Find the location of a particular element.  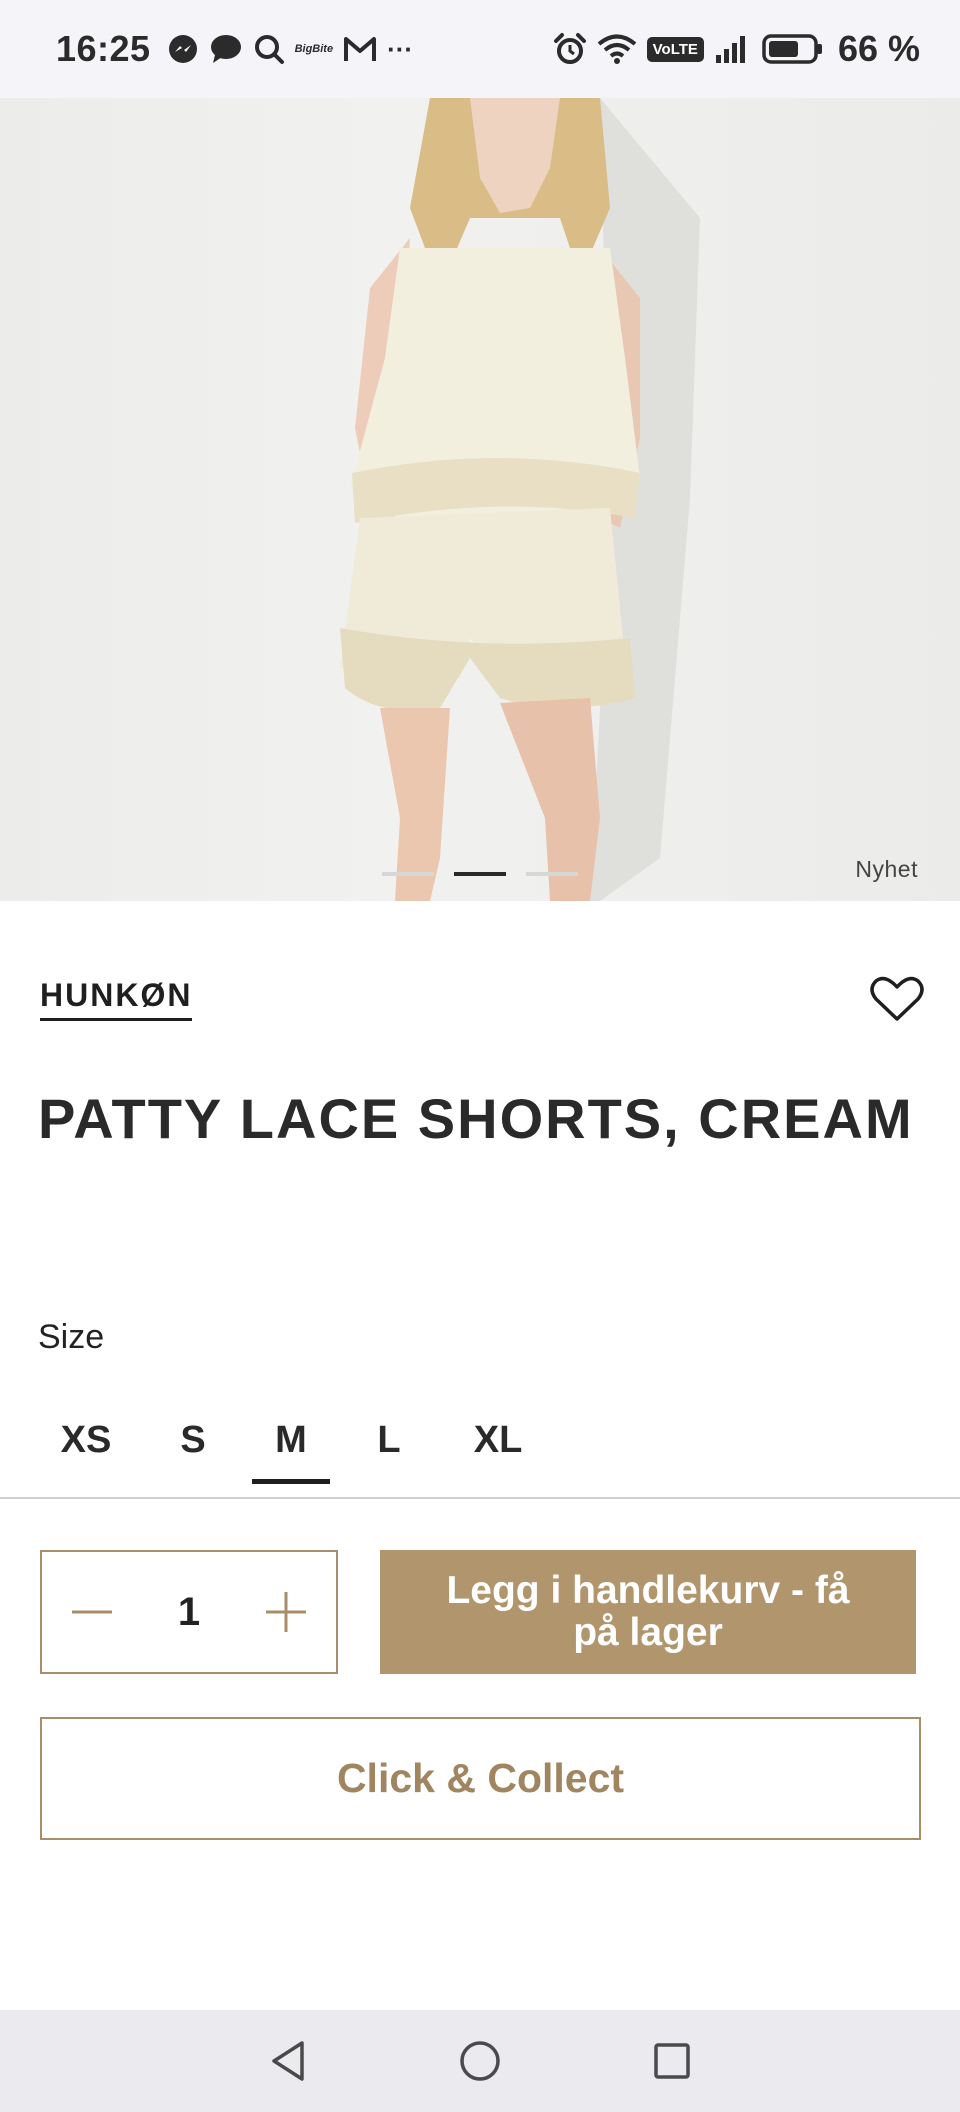

home-circle-icon is located at coordinates (480, 2061).